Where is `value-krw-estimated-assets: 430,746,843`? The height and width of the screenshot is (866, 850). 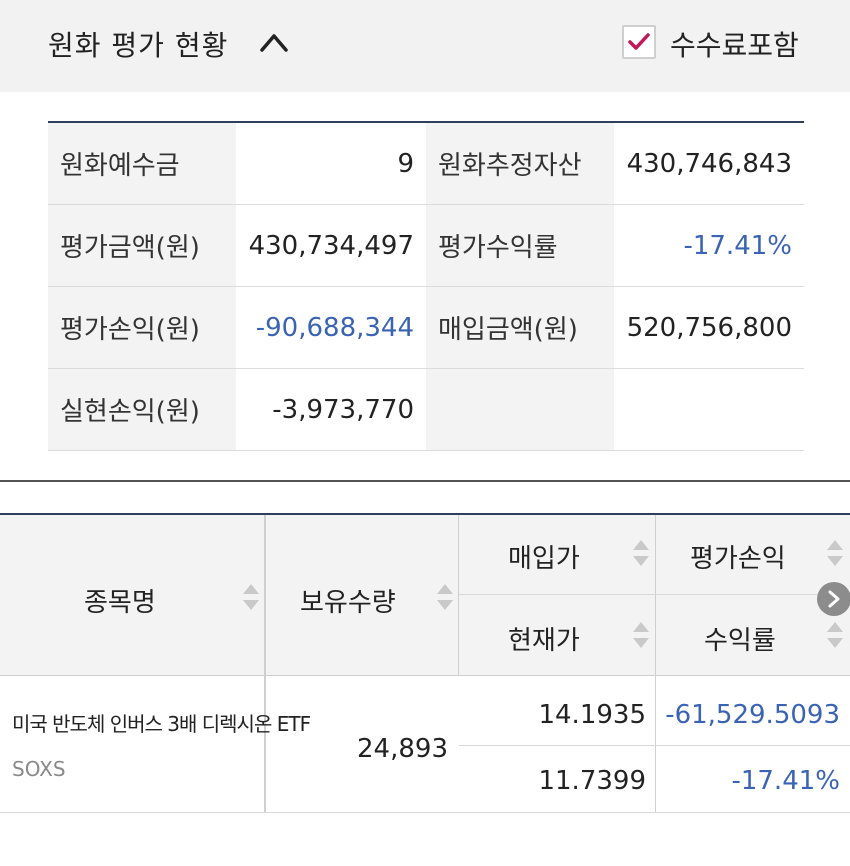
value-krw-estimated-assets: 430,746,843 is located at coordinates (709, 163).